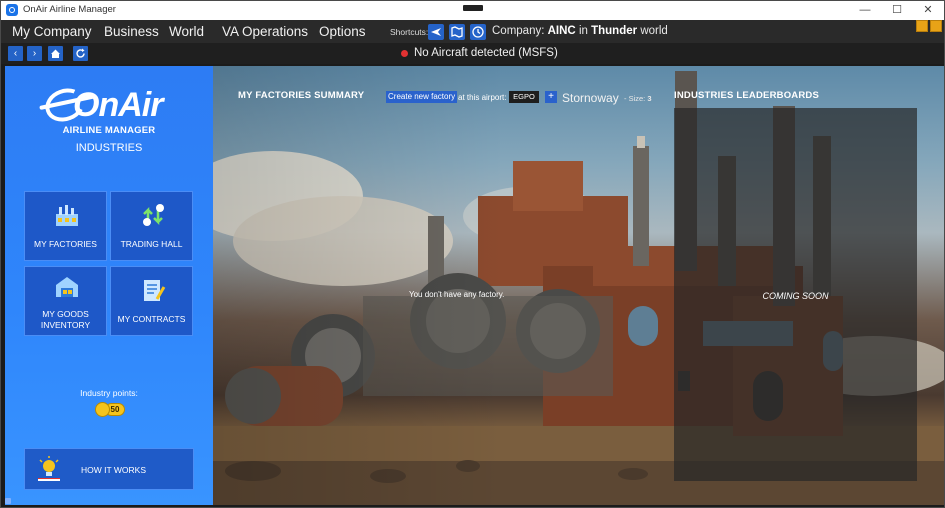 The height and width of the screenshot is (508, 945). I want to click on shortcuts-label: Shortcuts:, so click(409, 32).